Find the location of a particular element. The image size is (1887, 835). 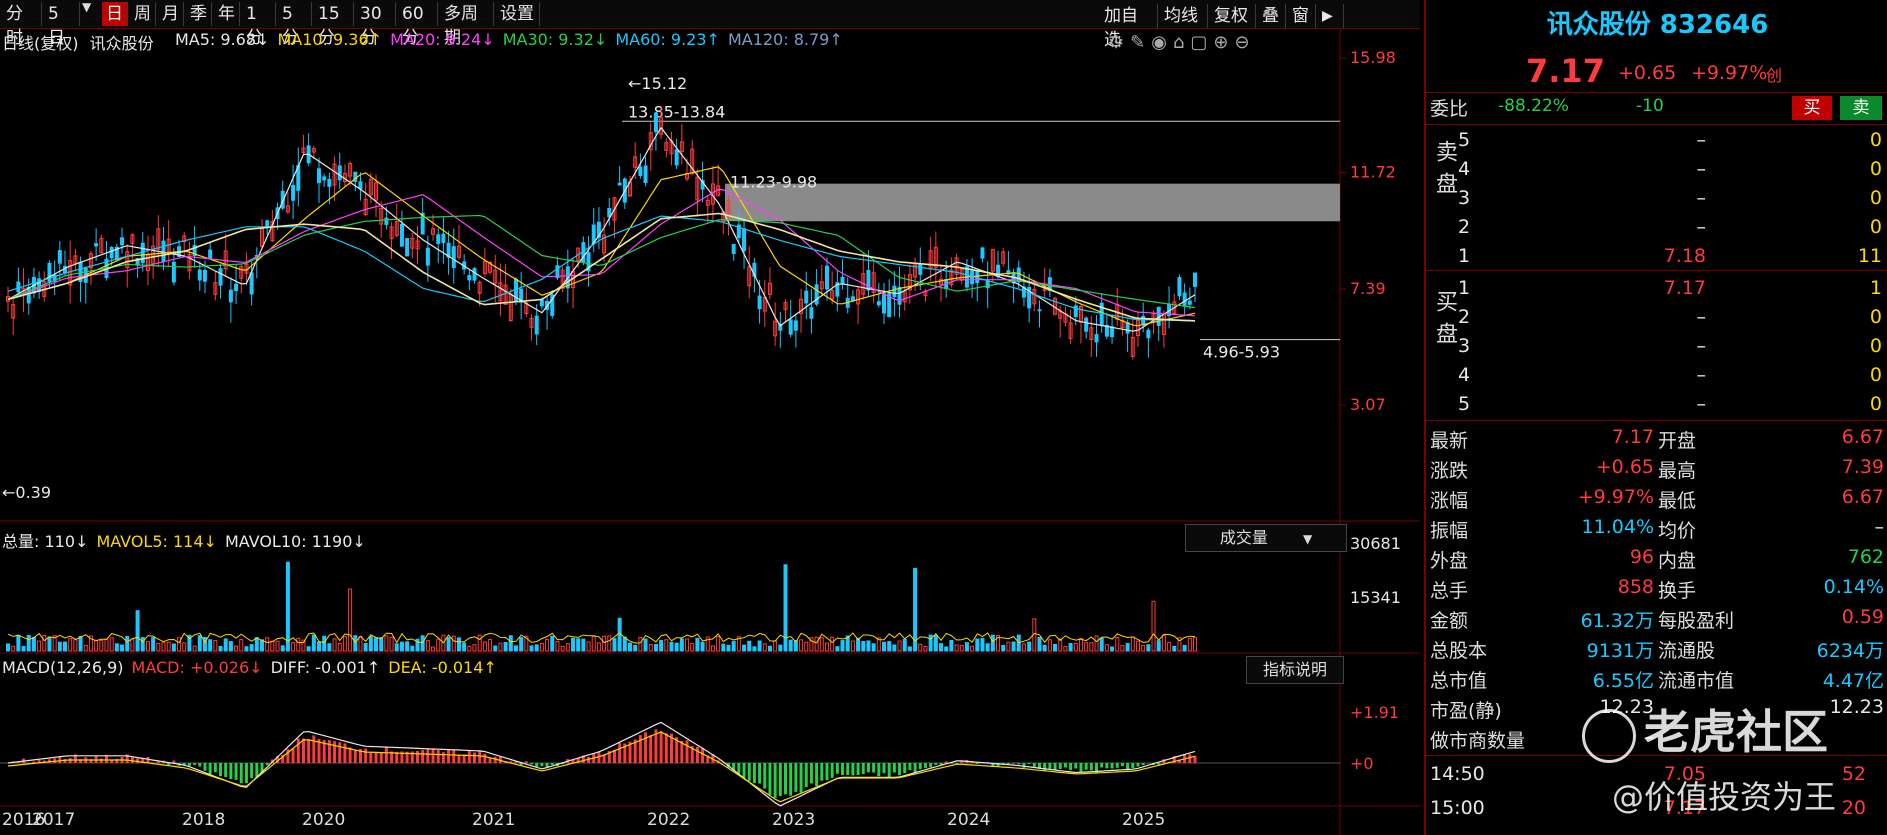

stat-value: 6234万 is located at coordinates (1850, 651).